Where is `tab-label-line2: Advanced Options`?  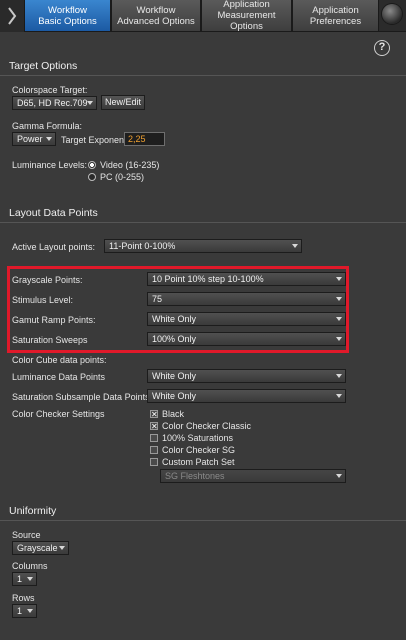 tab-label-line2: Advanced Options is located at coordinates (156, 21).